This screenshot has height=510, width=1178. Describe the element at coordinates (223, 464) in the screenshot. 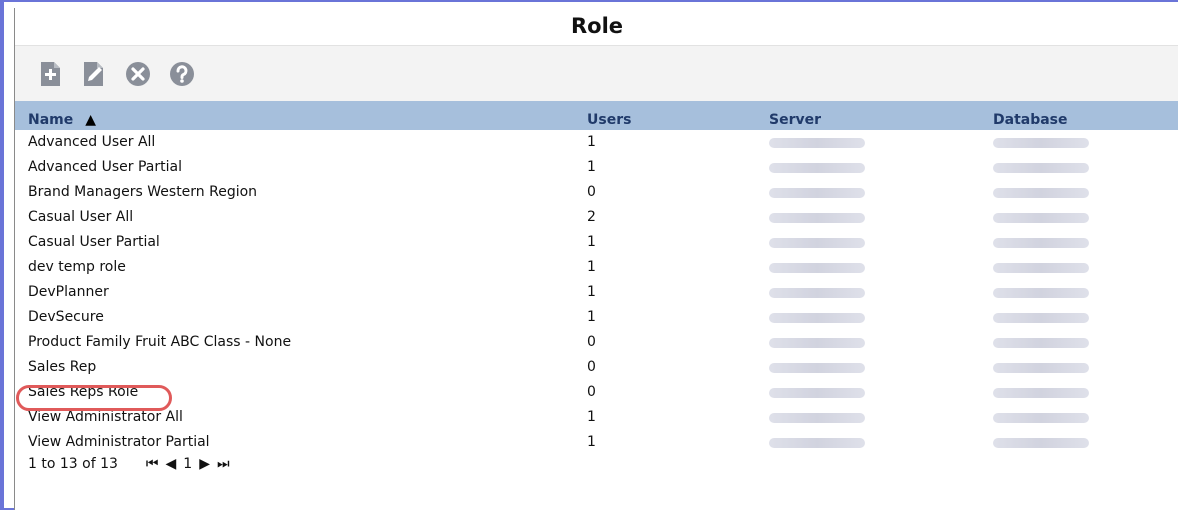

I see `last-page-icon: ⏭` at that location.